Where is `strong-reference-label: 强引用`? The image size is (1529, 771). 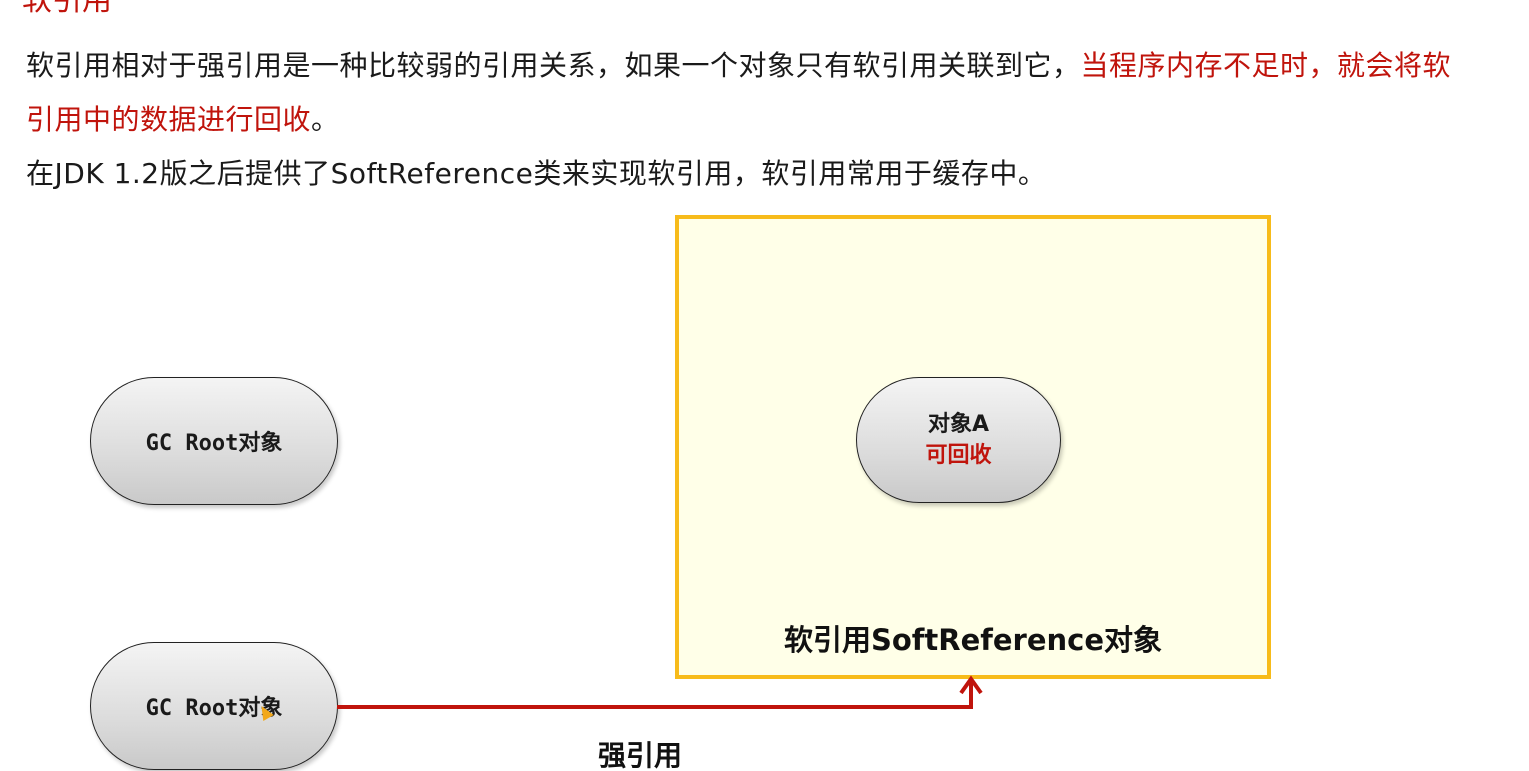
strong-reference-label: 强引用 is located at coordinates (640, 755).